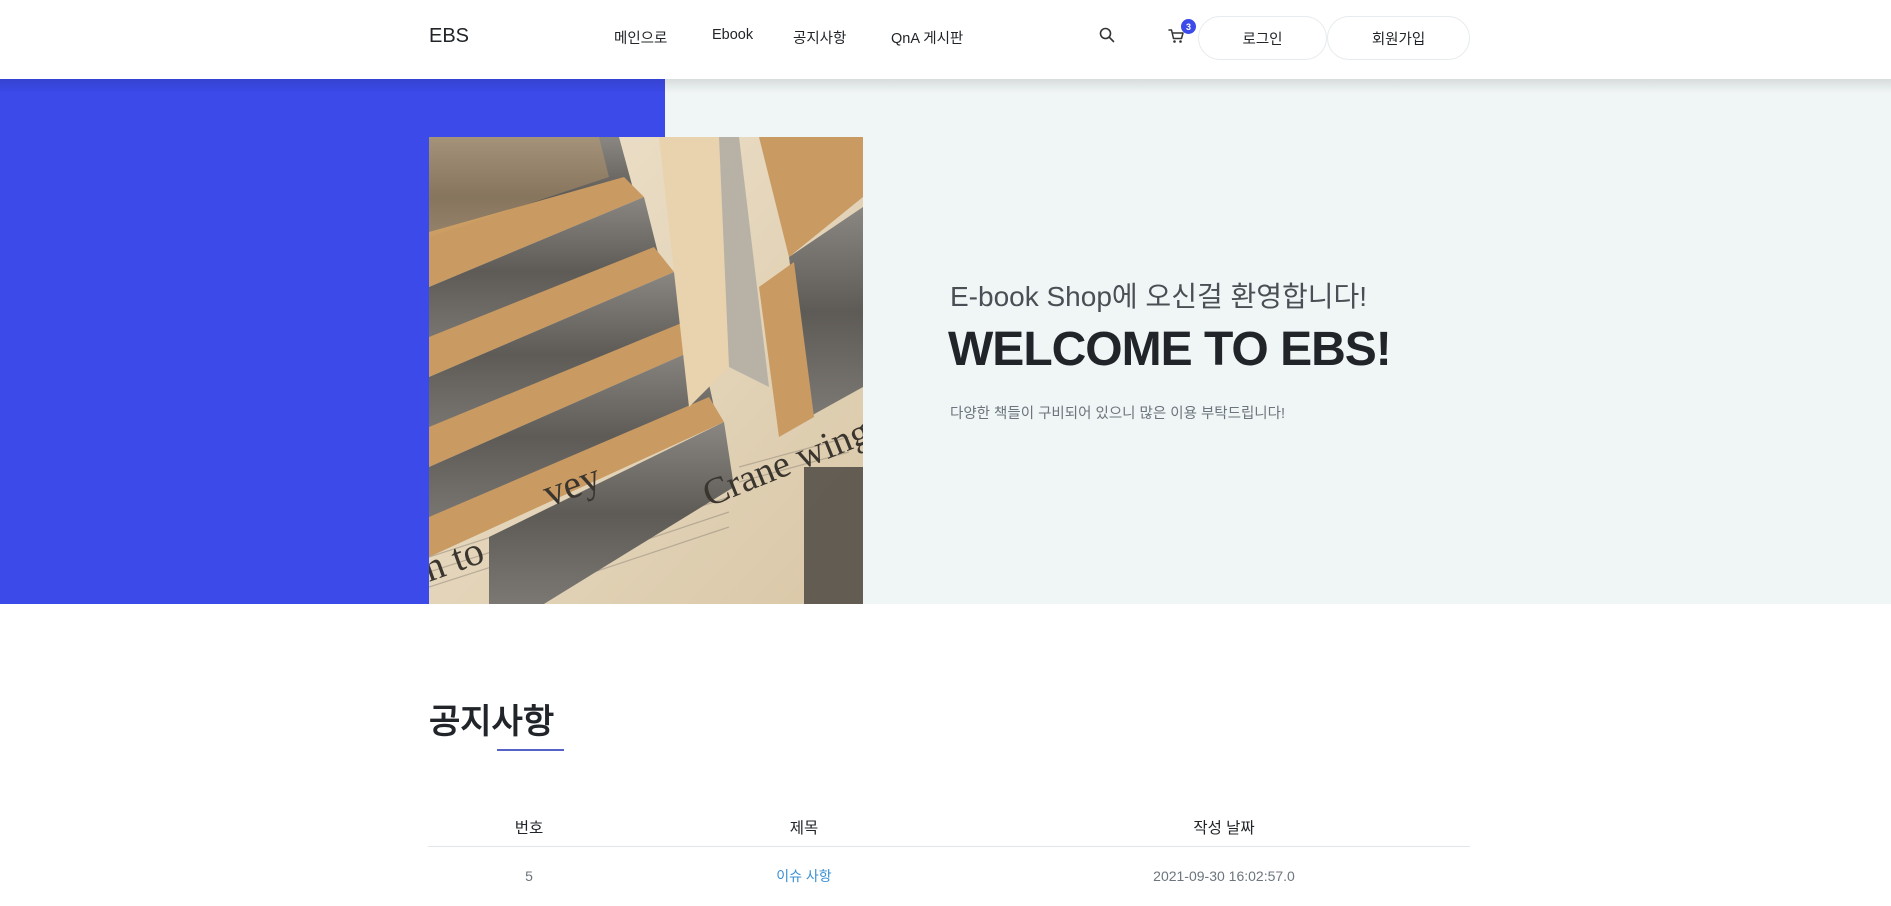  Describe the element at coordinates (1170, 349) in the screenshot. I see `hero-title: WELCOME TO EBS!` at that location.